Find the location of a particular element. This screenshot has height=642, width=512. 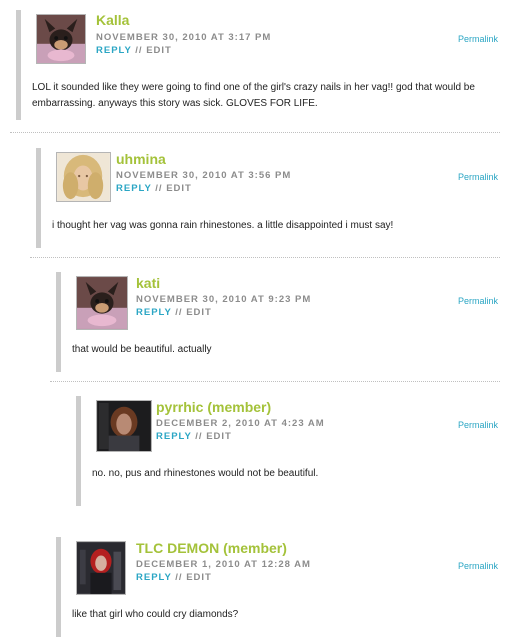

comment-date: DECEMBER 2, 2010 AT 4:23 AM is located at coordinates (240, 423).